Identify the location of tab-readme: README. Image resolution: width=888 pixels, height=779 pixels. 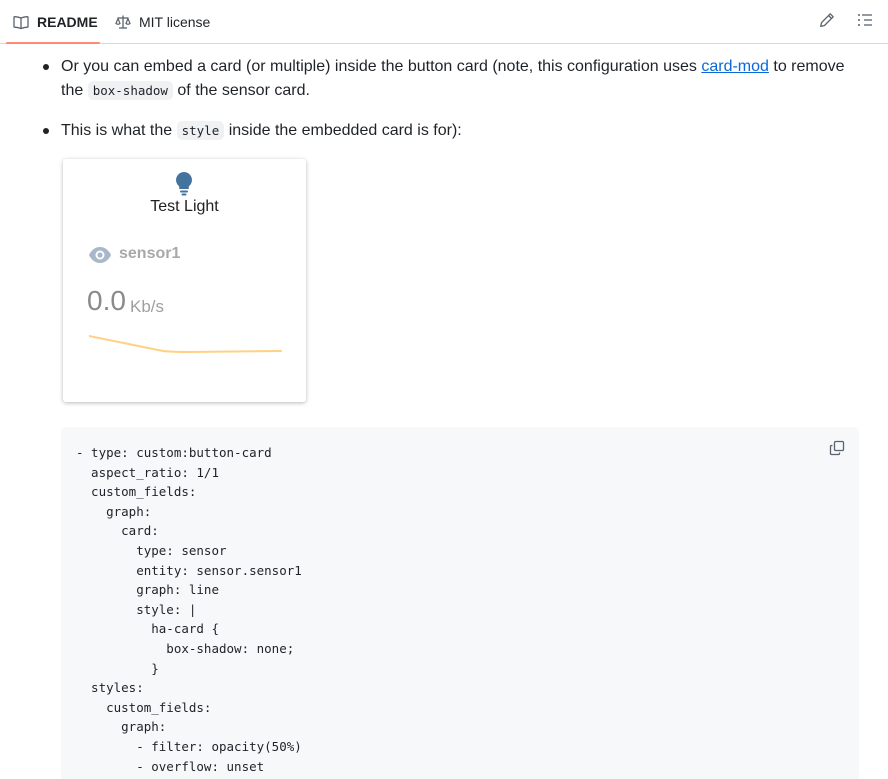
(53, 22).